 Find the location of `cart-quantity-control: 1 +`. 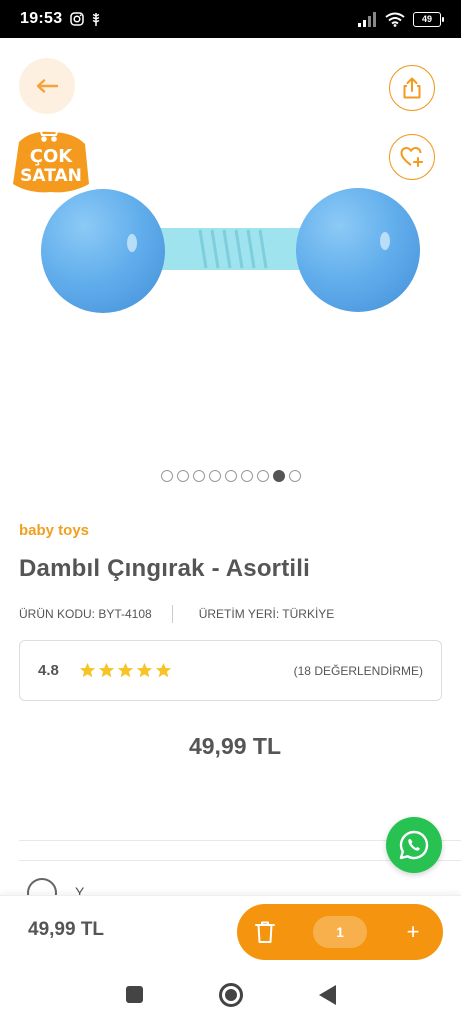

cart-quantity-control: 1 + is located at coordinates (340, 932).